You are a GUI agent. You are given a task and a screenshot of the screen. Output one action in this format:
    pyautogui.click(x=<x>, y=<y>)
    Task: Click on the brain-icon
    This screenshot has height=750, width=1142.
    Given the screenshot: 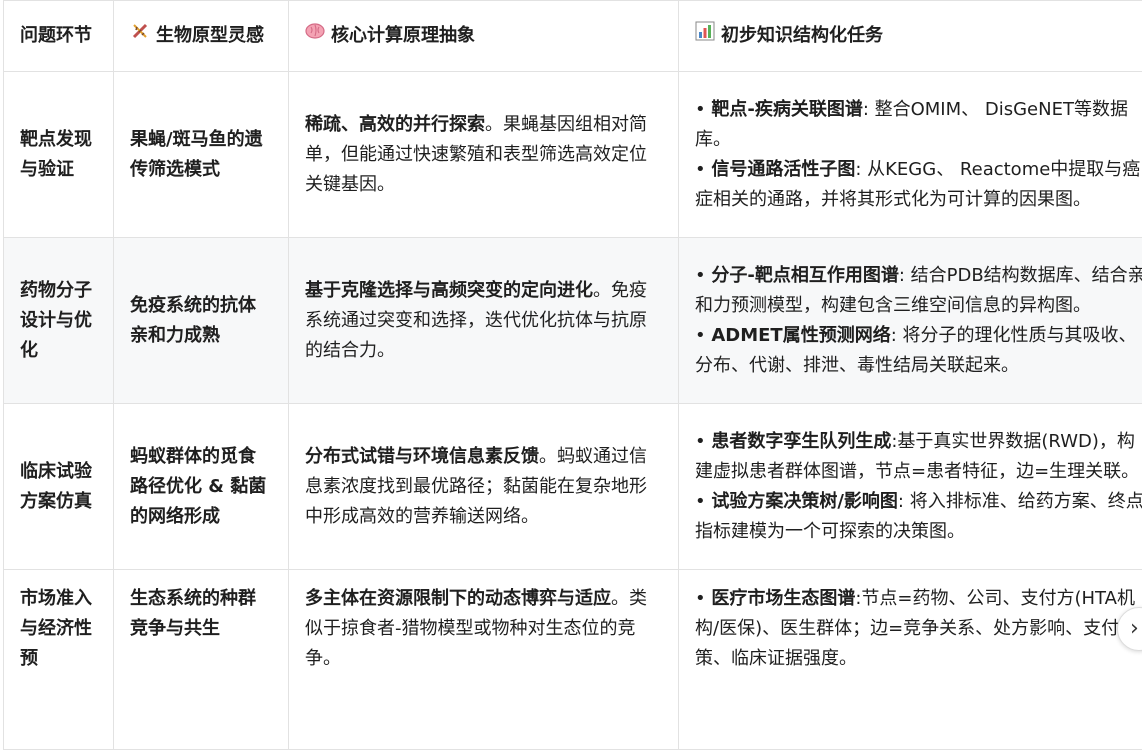 What is the action you would take?
    pyautogui.click(x=315, y=36)
    